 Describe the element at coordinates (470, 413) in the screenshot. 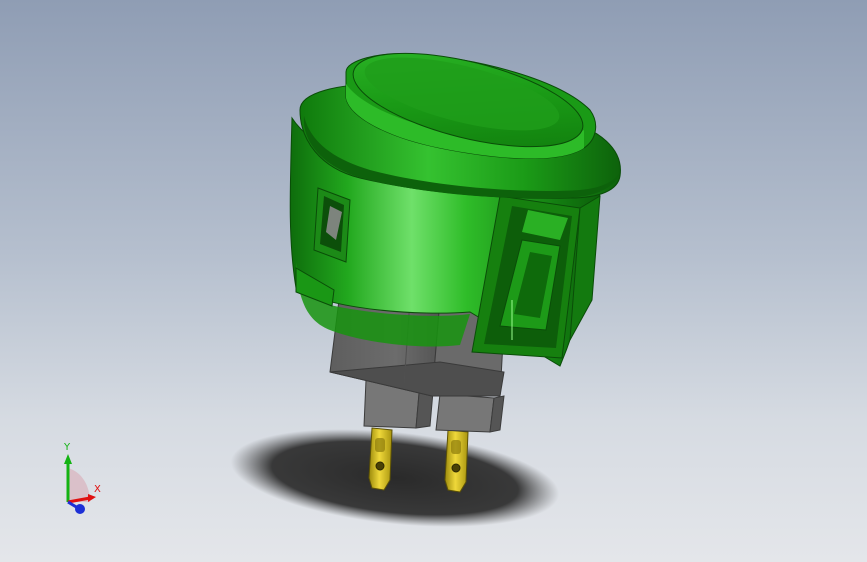

I see `switch-pin-right` at that location.